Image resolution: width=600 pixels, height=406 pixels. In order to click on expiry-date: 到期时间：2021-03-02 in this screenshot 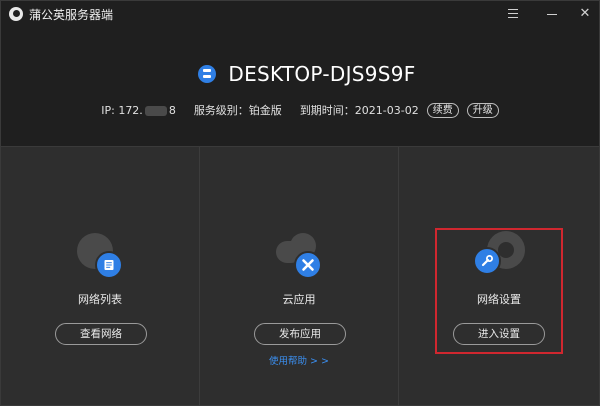, I will do `click(359, 110)`.